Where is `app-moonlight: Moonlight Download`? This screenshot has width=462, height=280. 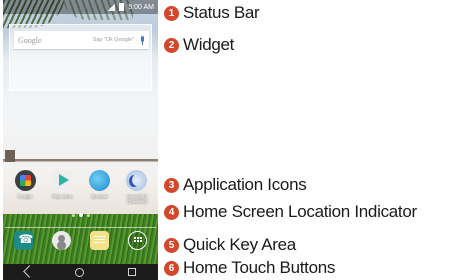 app-moonlight: Moonlight Download is located at coordinates (137, 190).